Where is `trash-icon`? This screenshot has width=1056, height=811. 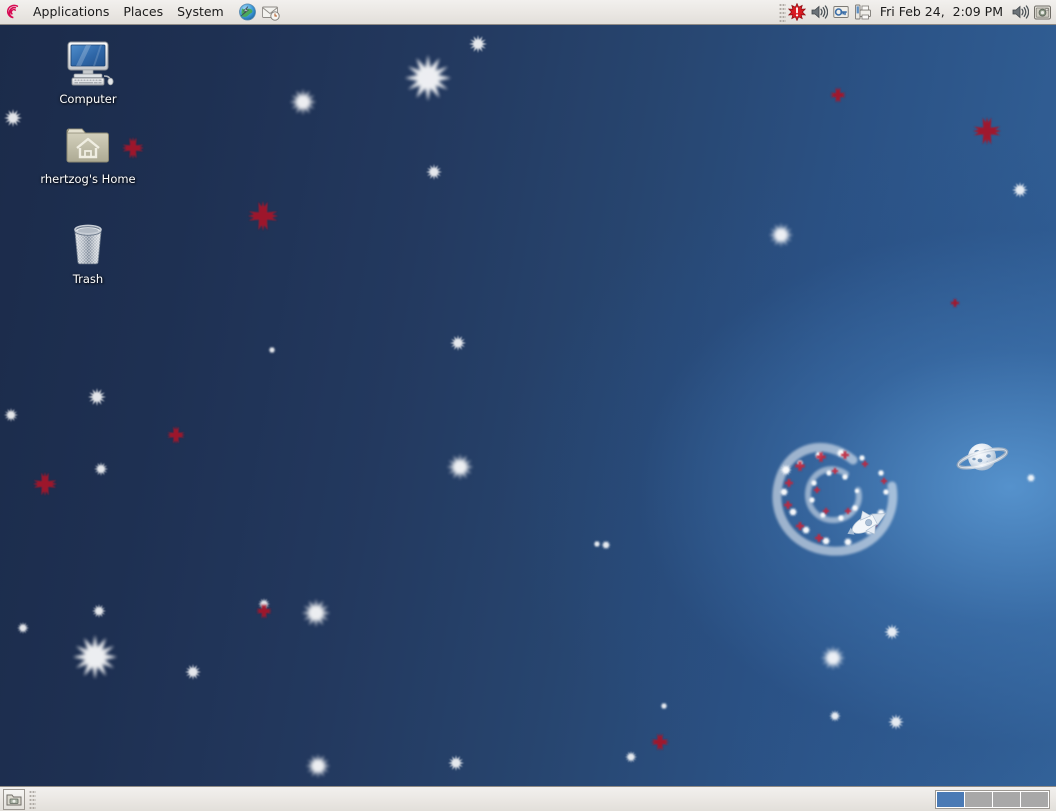 trash-icon is located at coordinates (88, 242).